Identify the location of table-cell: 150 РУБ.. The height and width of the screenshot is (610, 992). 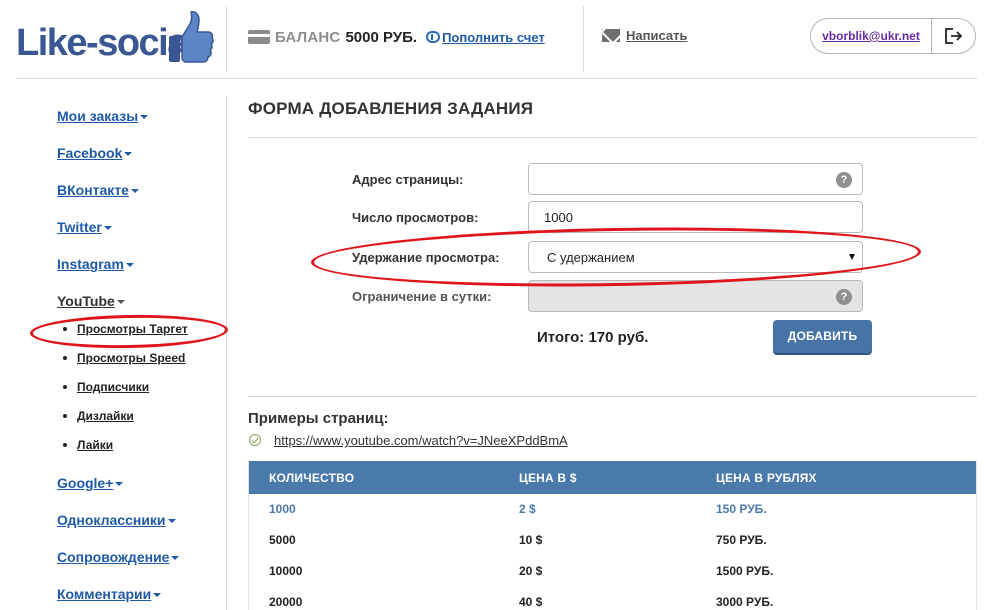
(741, 509).